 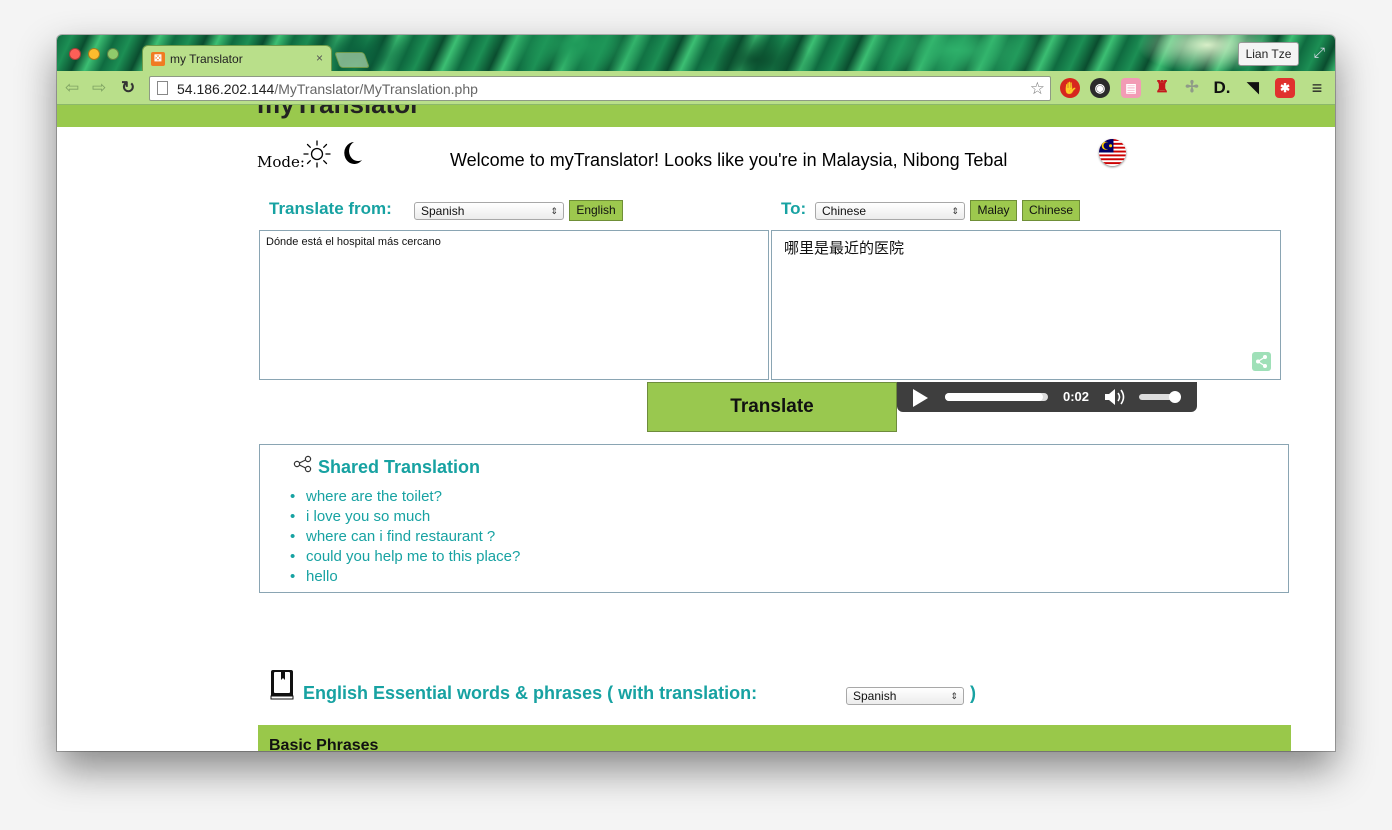 What do you see at coordinates (113, 54) in the screenshot?
I see `window-zoom-button` at bounding box center [113, 54].